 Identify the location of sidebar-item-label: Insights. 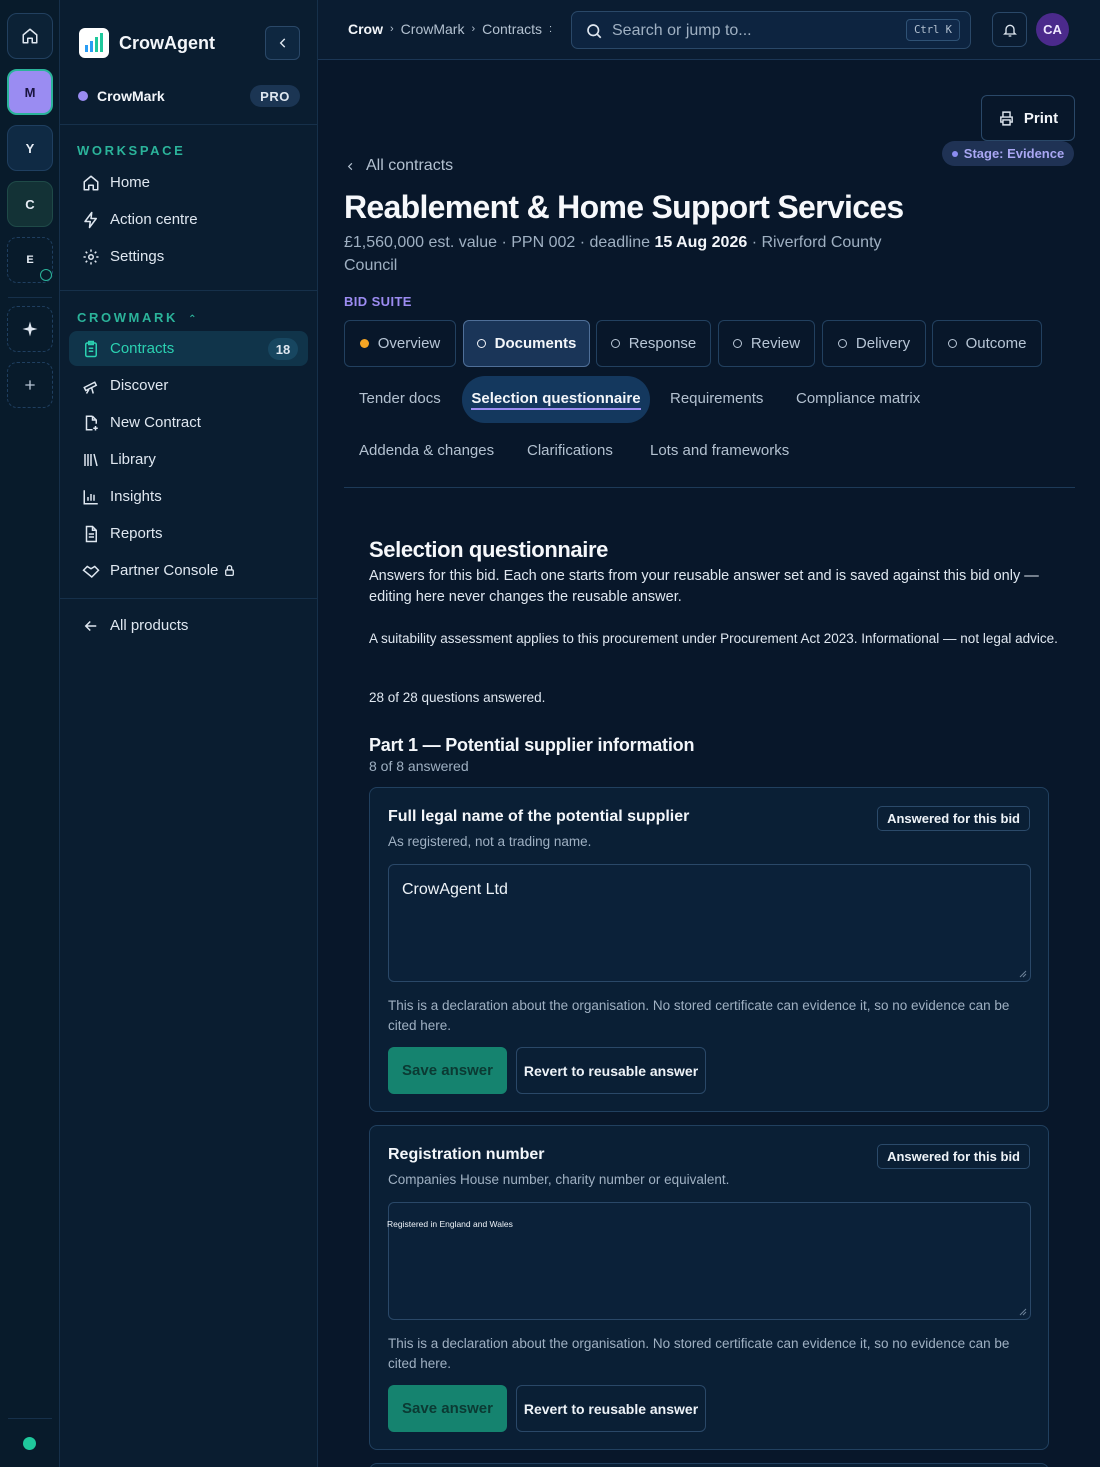
(136, 496).